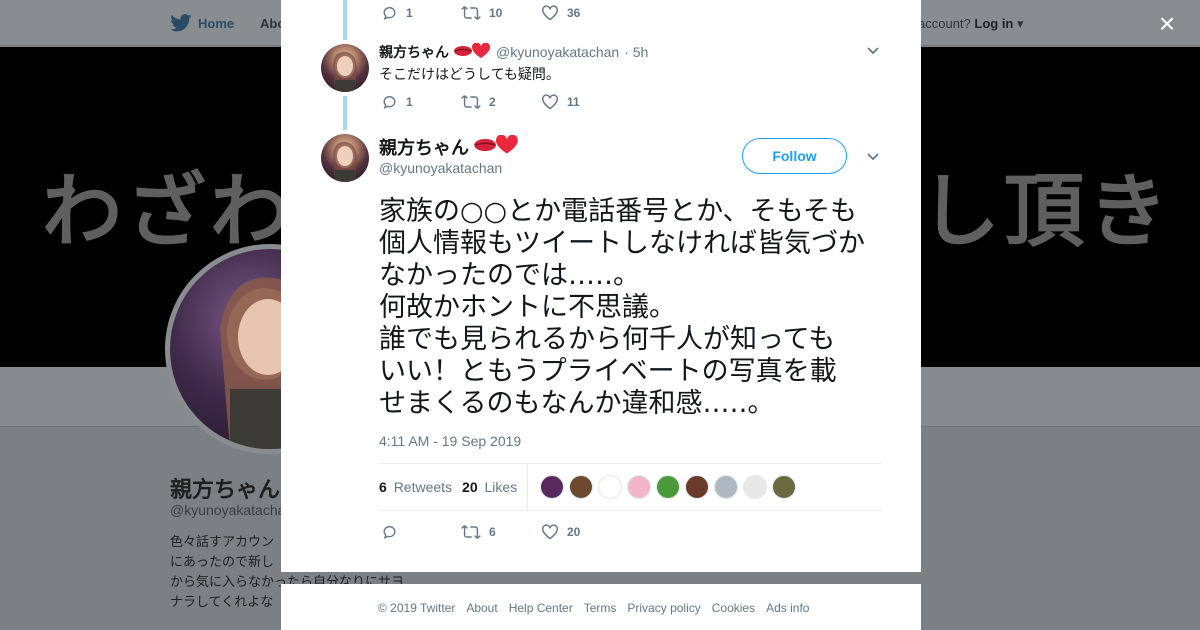 The image size is (1200, 630). I want to click on main-tweet-actions: 6 20, so click(501, 532).